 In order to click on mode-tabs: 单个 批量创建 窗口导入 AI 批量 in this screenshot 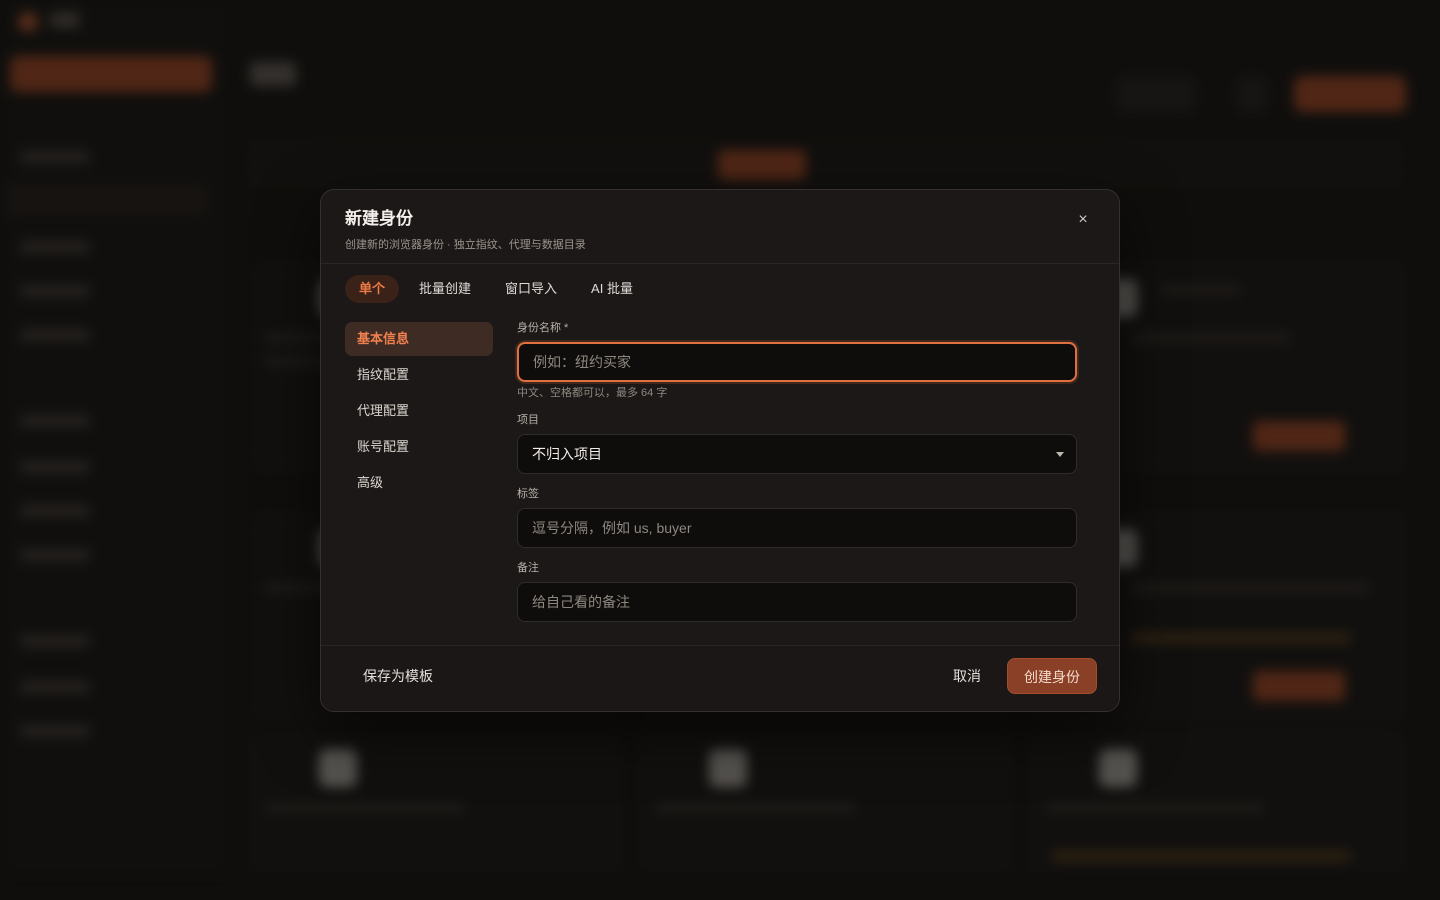, I will do `click(496, 289)`.